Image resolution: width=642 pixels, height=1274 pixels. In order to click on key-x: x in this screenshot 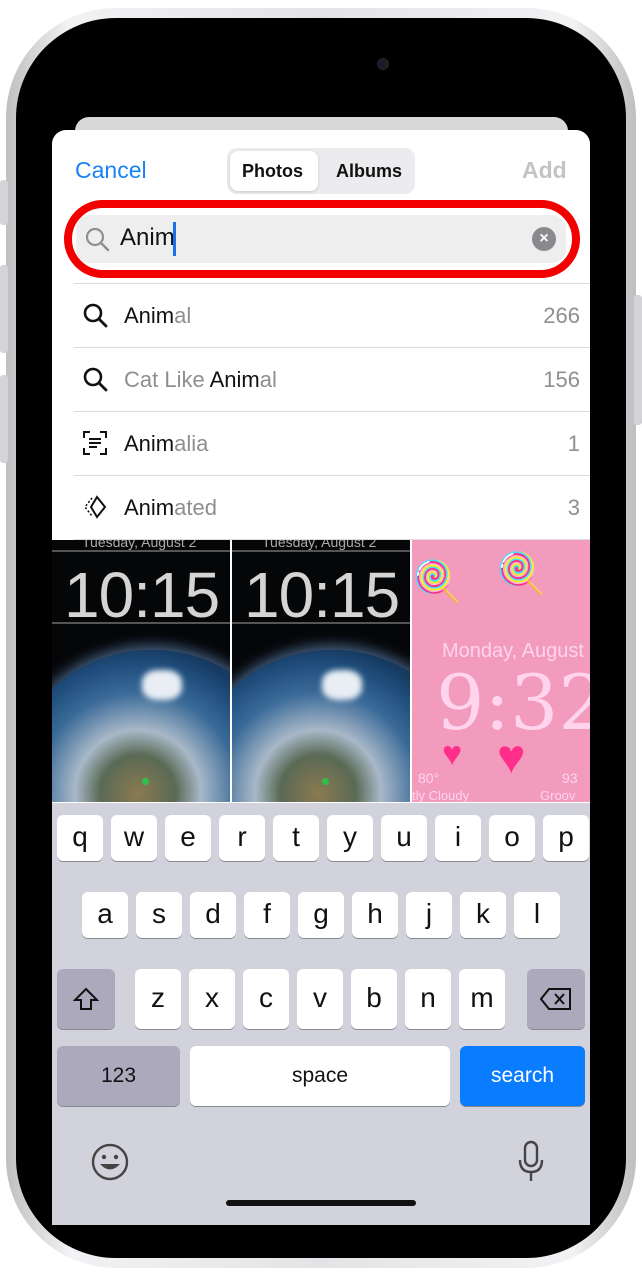, I will do `click(212, 999)`.